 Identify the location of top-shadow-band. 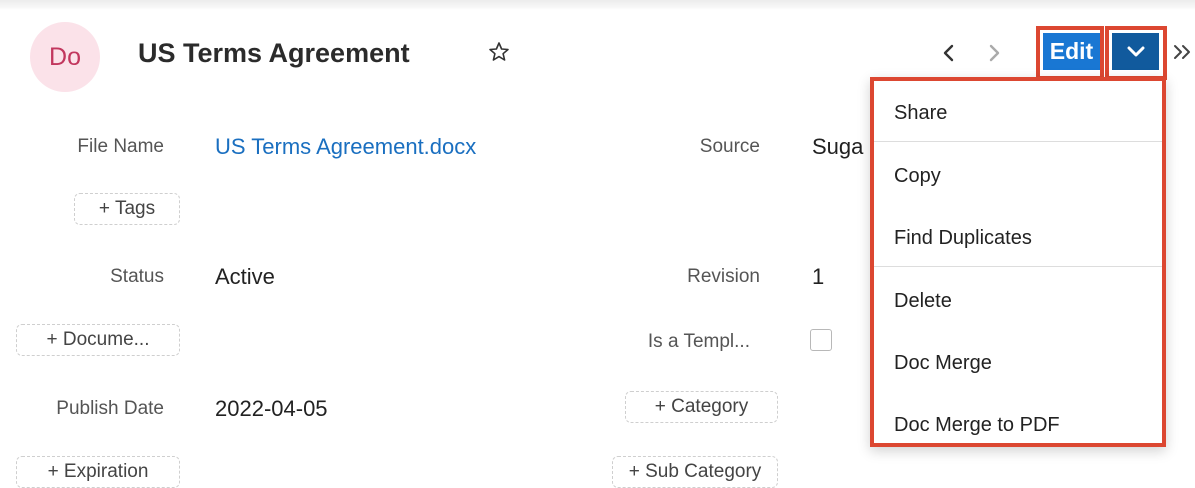
(597, 5).